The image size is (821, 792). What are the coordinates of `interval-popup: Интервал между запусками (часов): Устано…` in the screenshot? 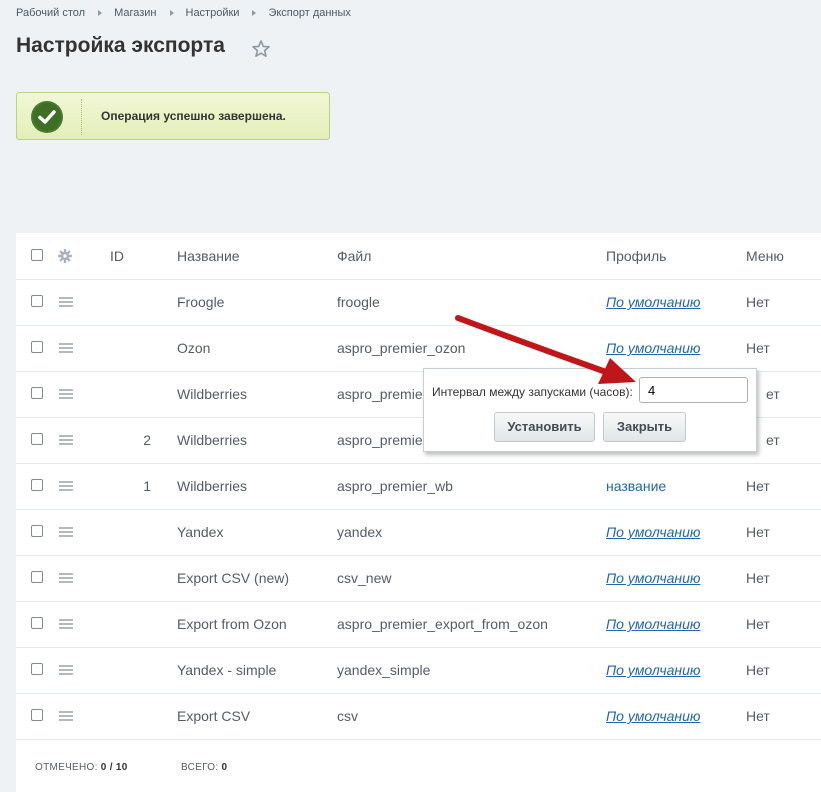 It's located at (590, 410).